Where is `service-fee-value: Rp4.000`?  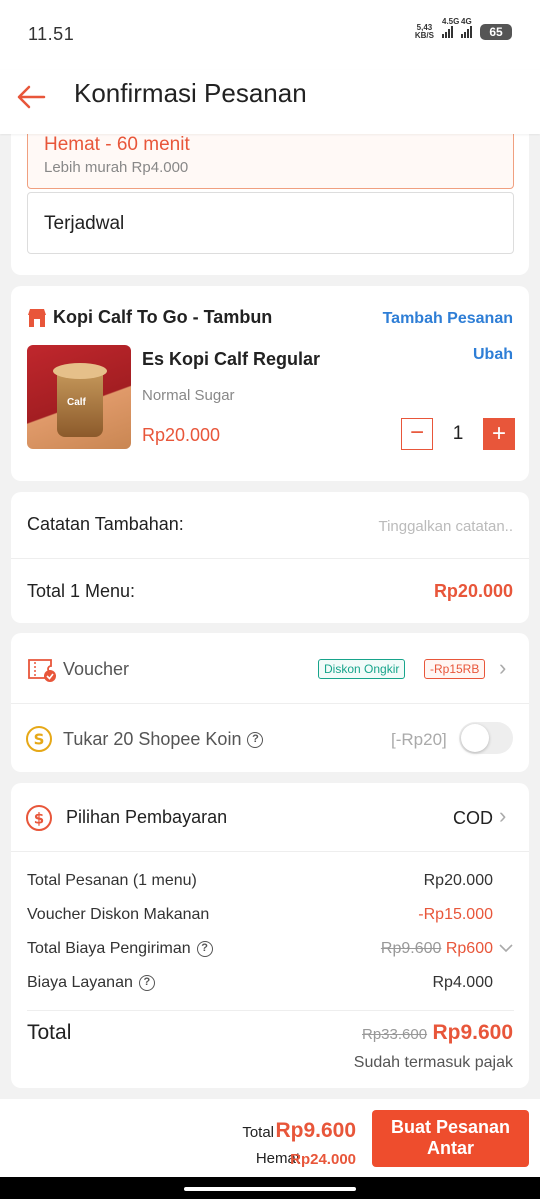 service-fee-value: Rp4.000 is located at coordinates (463, 982).